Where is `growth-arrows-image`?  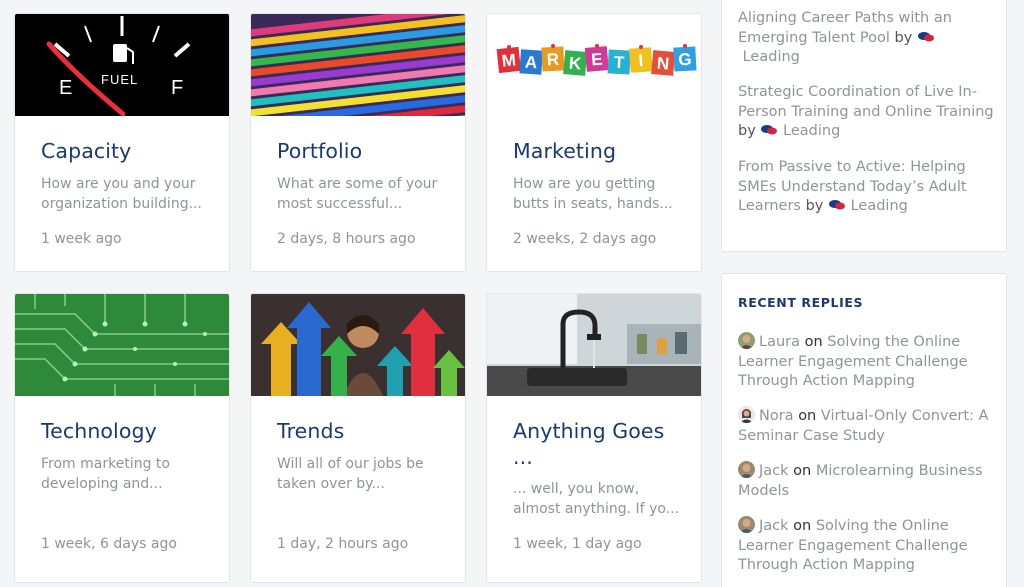
growth-arrows-image is located at coordinates (358, 345).